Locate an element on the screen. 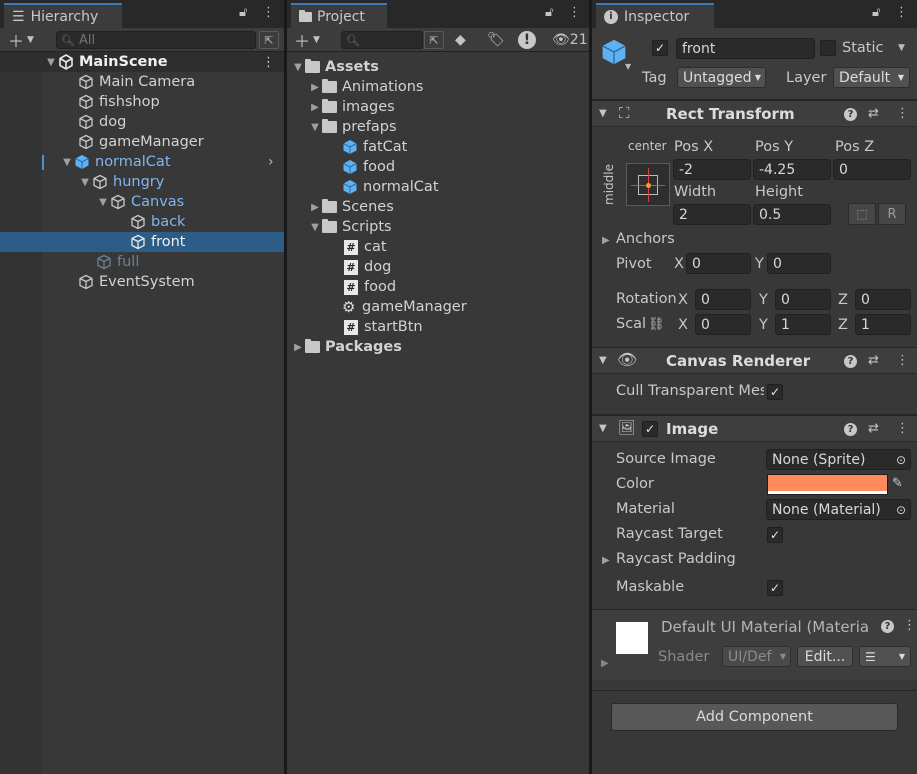 The width and height of the screenshot is (917, 774). hierarchy-item: back is located at coordinates (142, 222).